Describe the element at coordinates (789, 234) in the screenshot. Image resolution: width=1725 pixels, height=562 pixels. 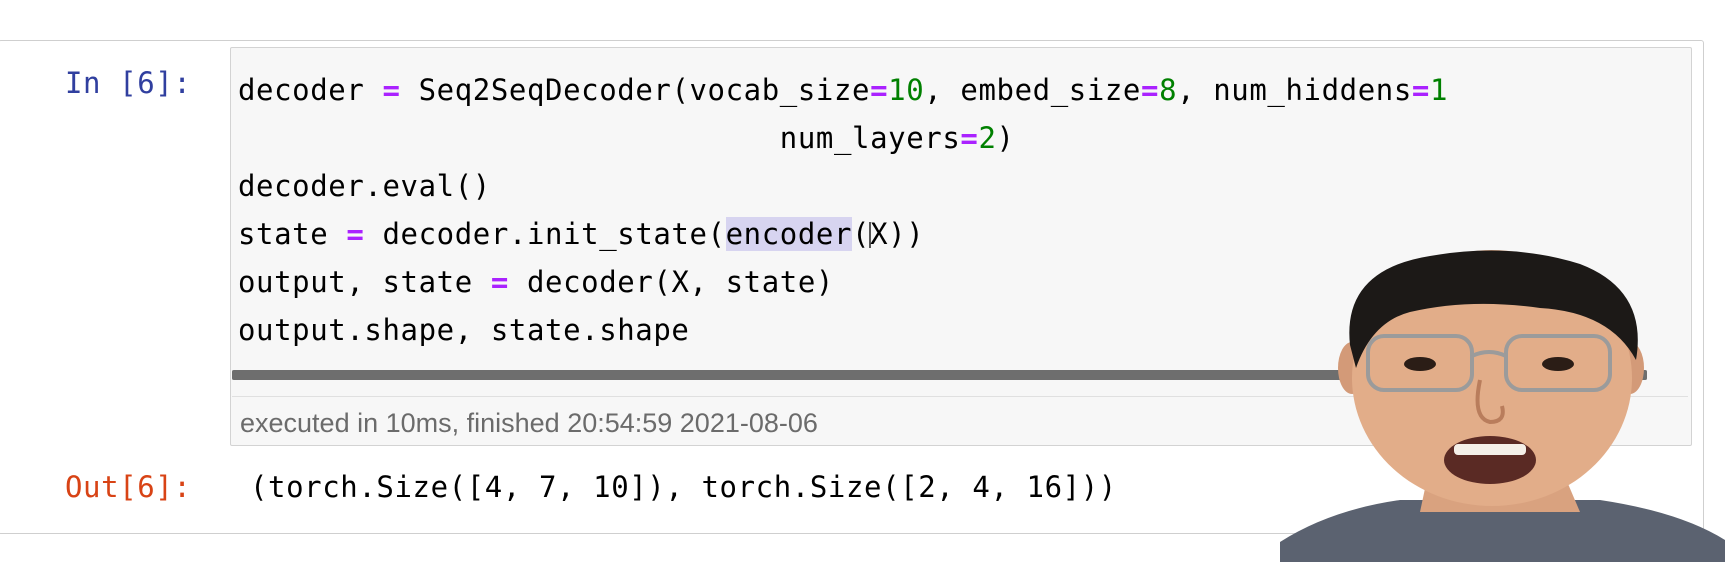
I see `selection-highlight: encoder` at that location.